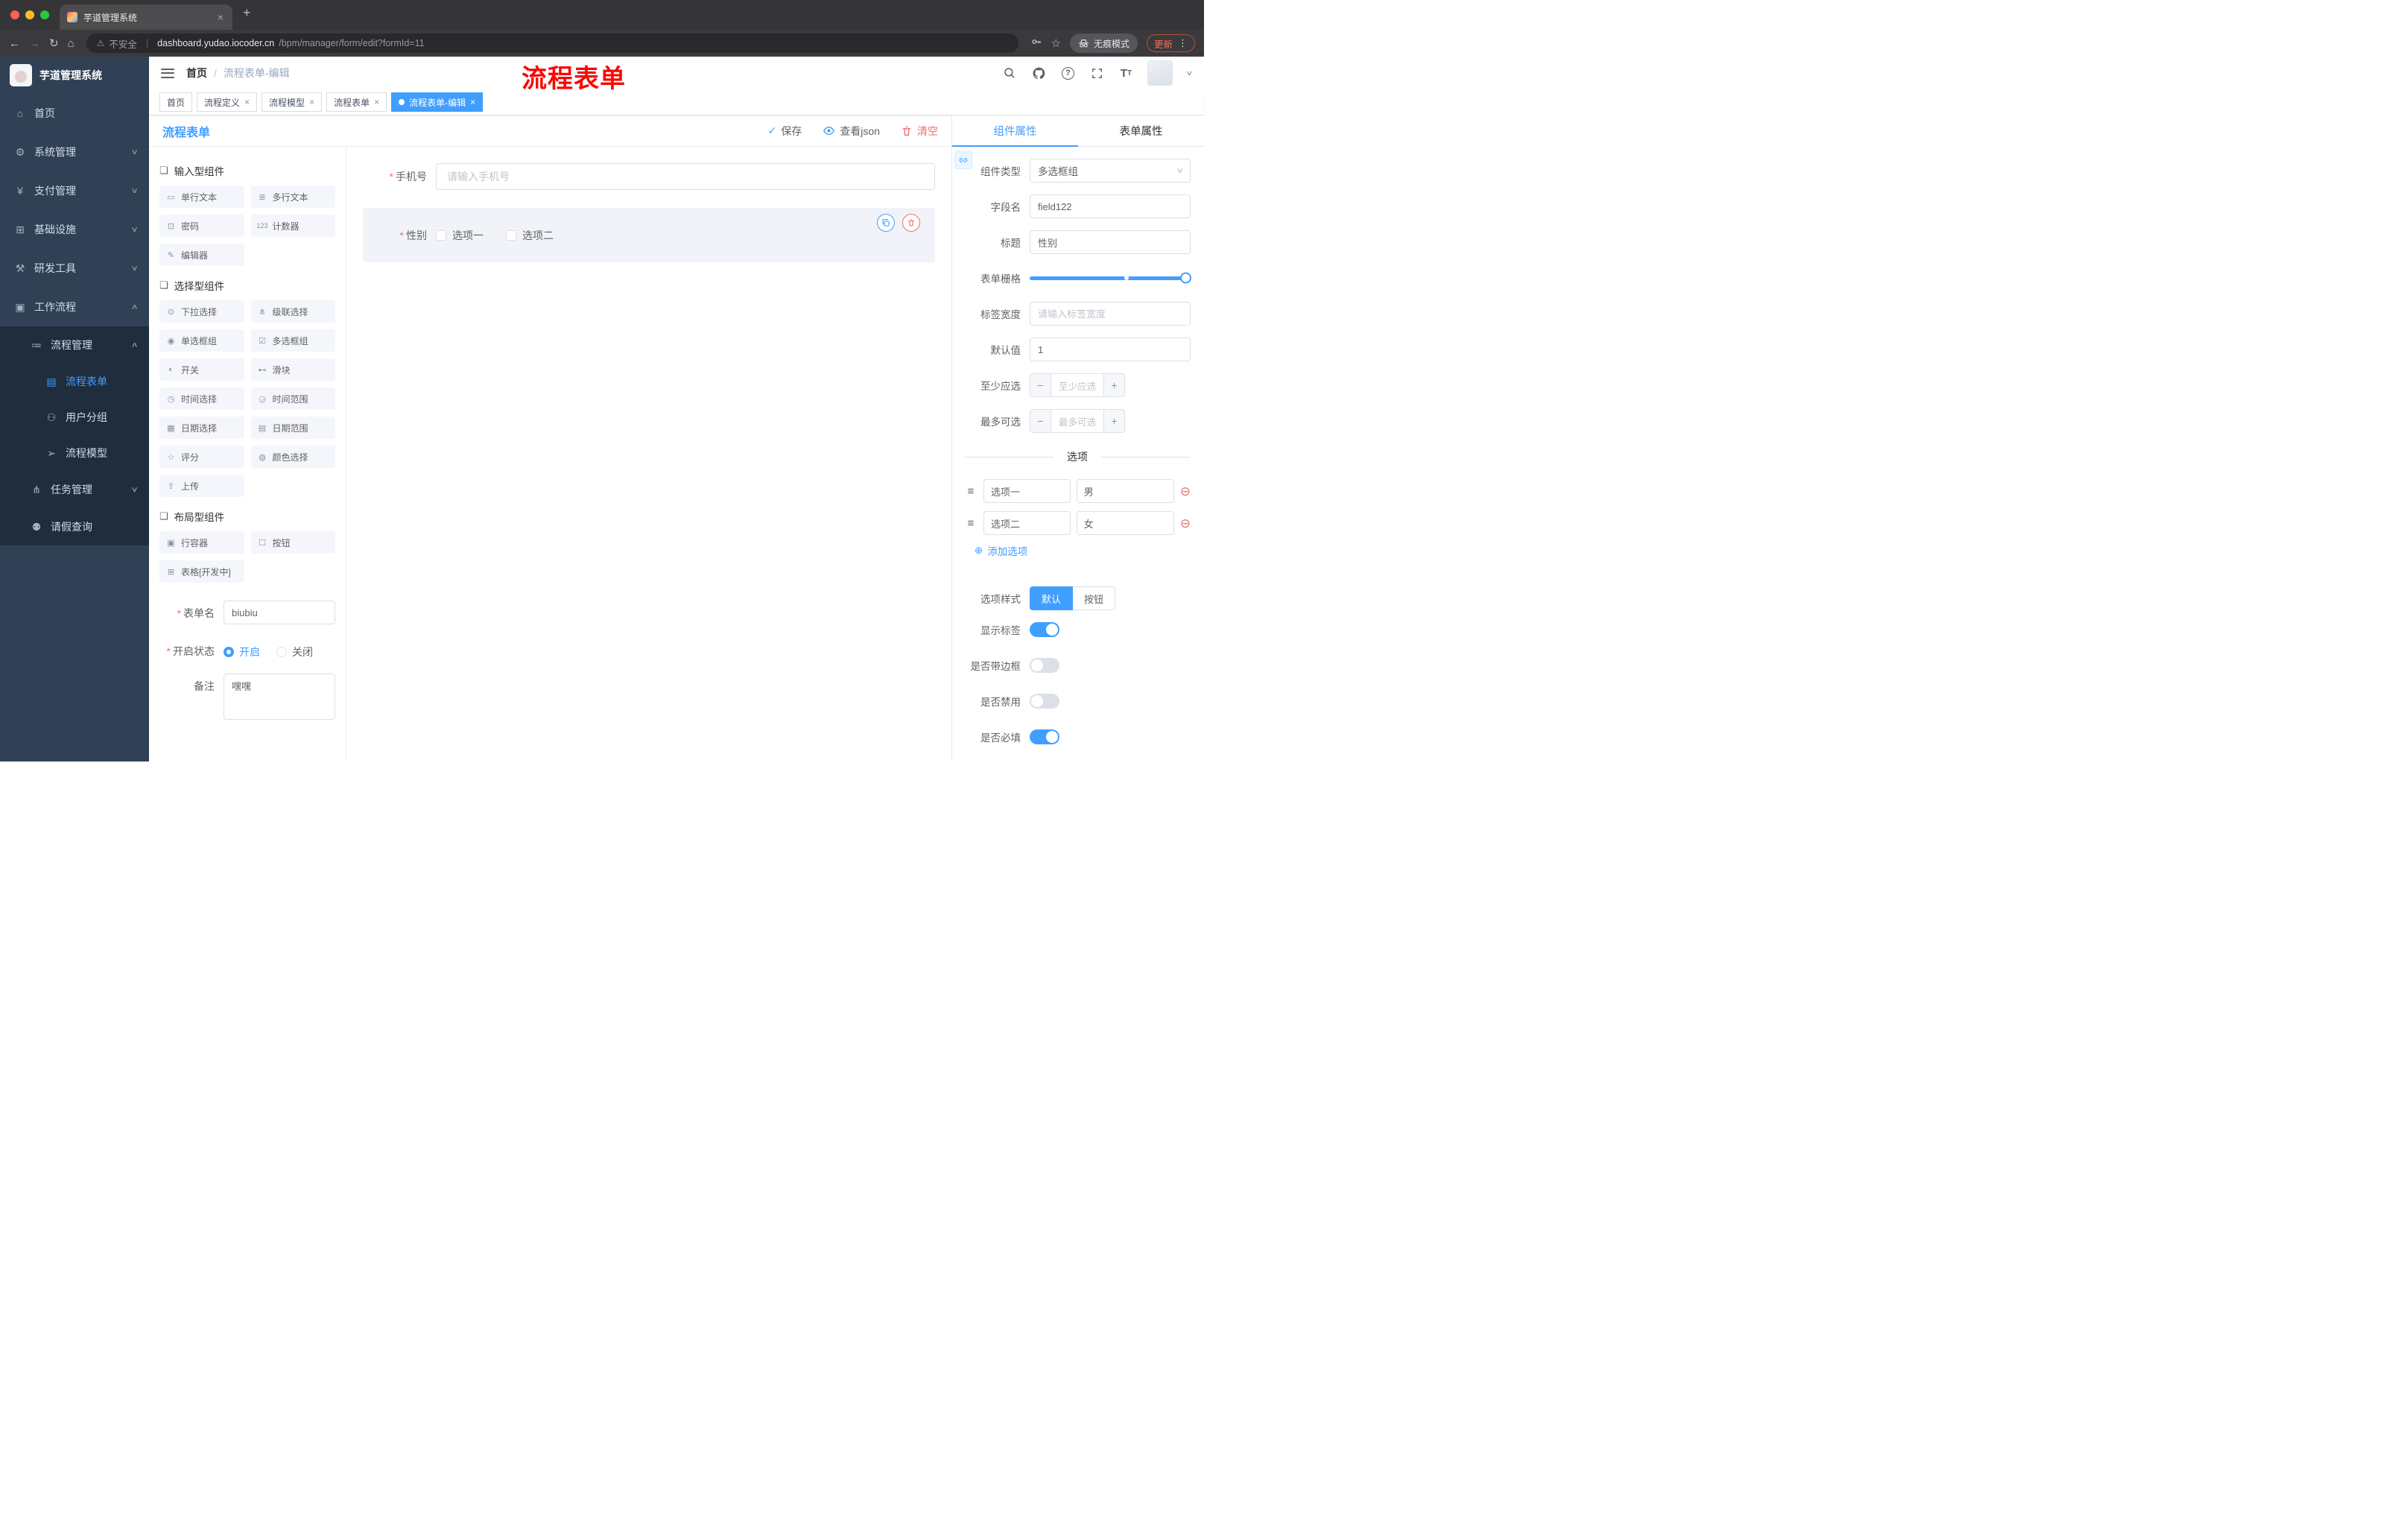 This screenshot has height=1523, width=2408. Describe the element at coordinates (146, 17) in the screenshot. I see `browser-tab: 芋道管理系统 ×` at that location.